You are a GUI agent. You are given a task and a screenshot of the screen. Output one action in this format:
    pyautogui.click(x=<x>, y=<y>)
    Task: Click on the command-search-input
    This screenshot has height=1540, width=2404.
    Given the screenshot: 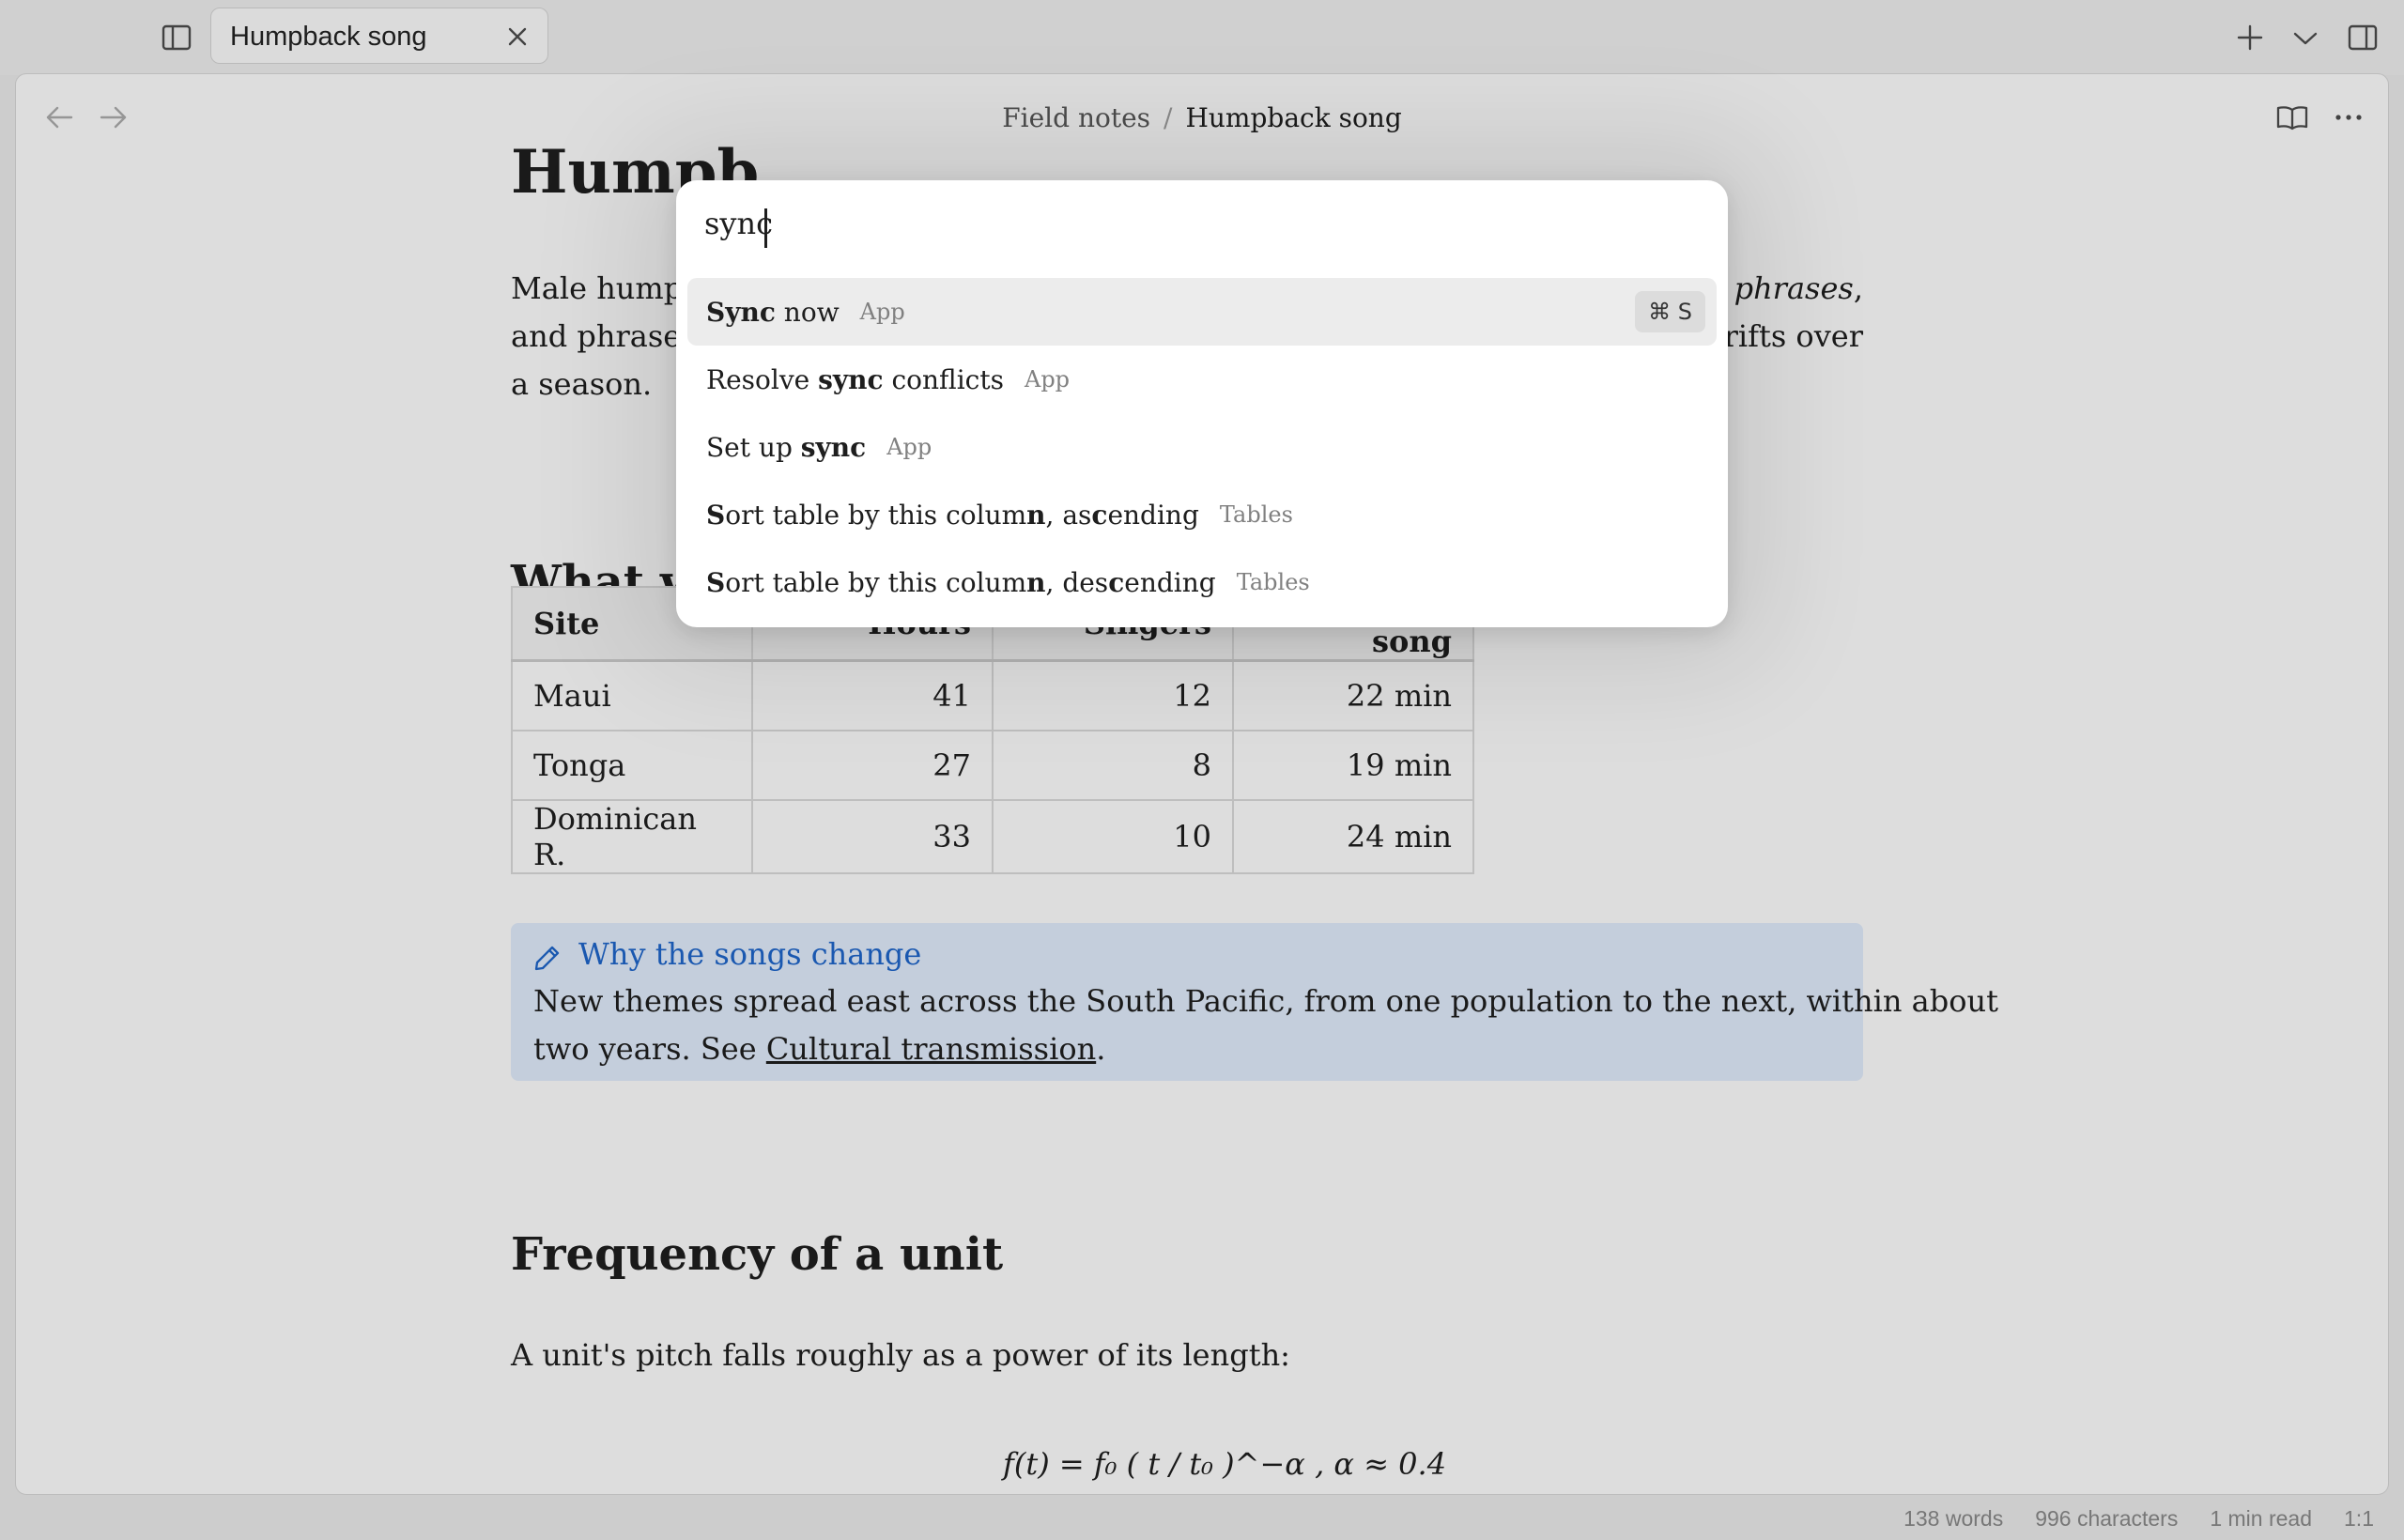 What is the action you would take?
    pyautogui.click(x=1173, y=223)
    